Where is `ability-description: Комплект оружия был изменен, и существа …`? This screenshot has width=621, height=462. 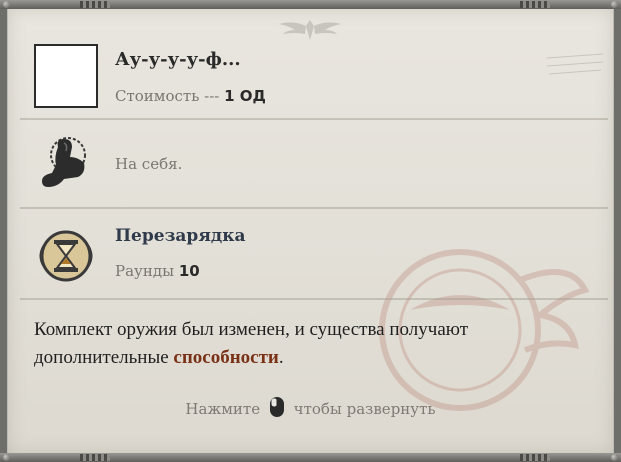 ability-description: Комплект оружия был изменен, и существа … is located at coordinates (314, 344).